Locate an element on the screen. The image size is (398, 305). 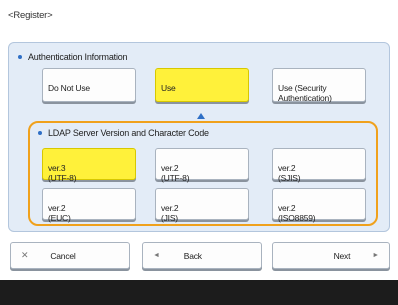
ldap-ver2-utf8-label: ver.2 (UTF-8) is located at coordinates (175, 173).